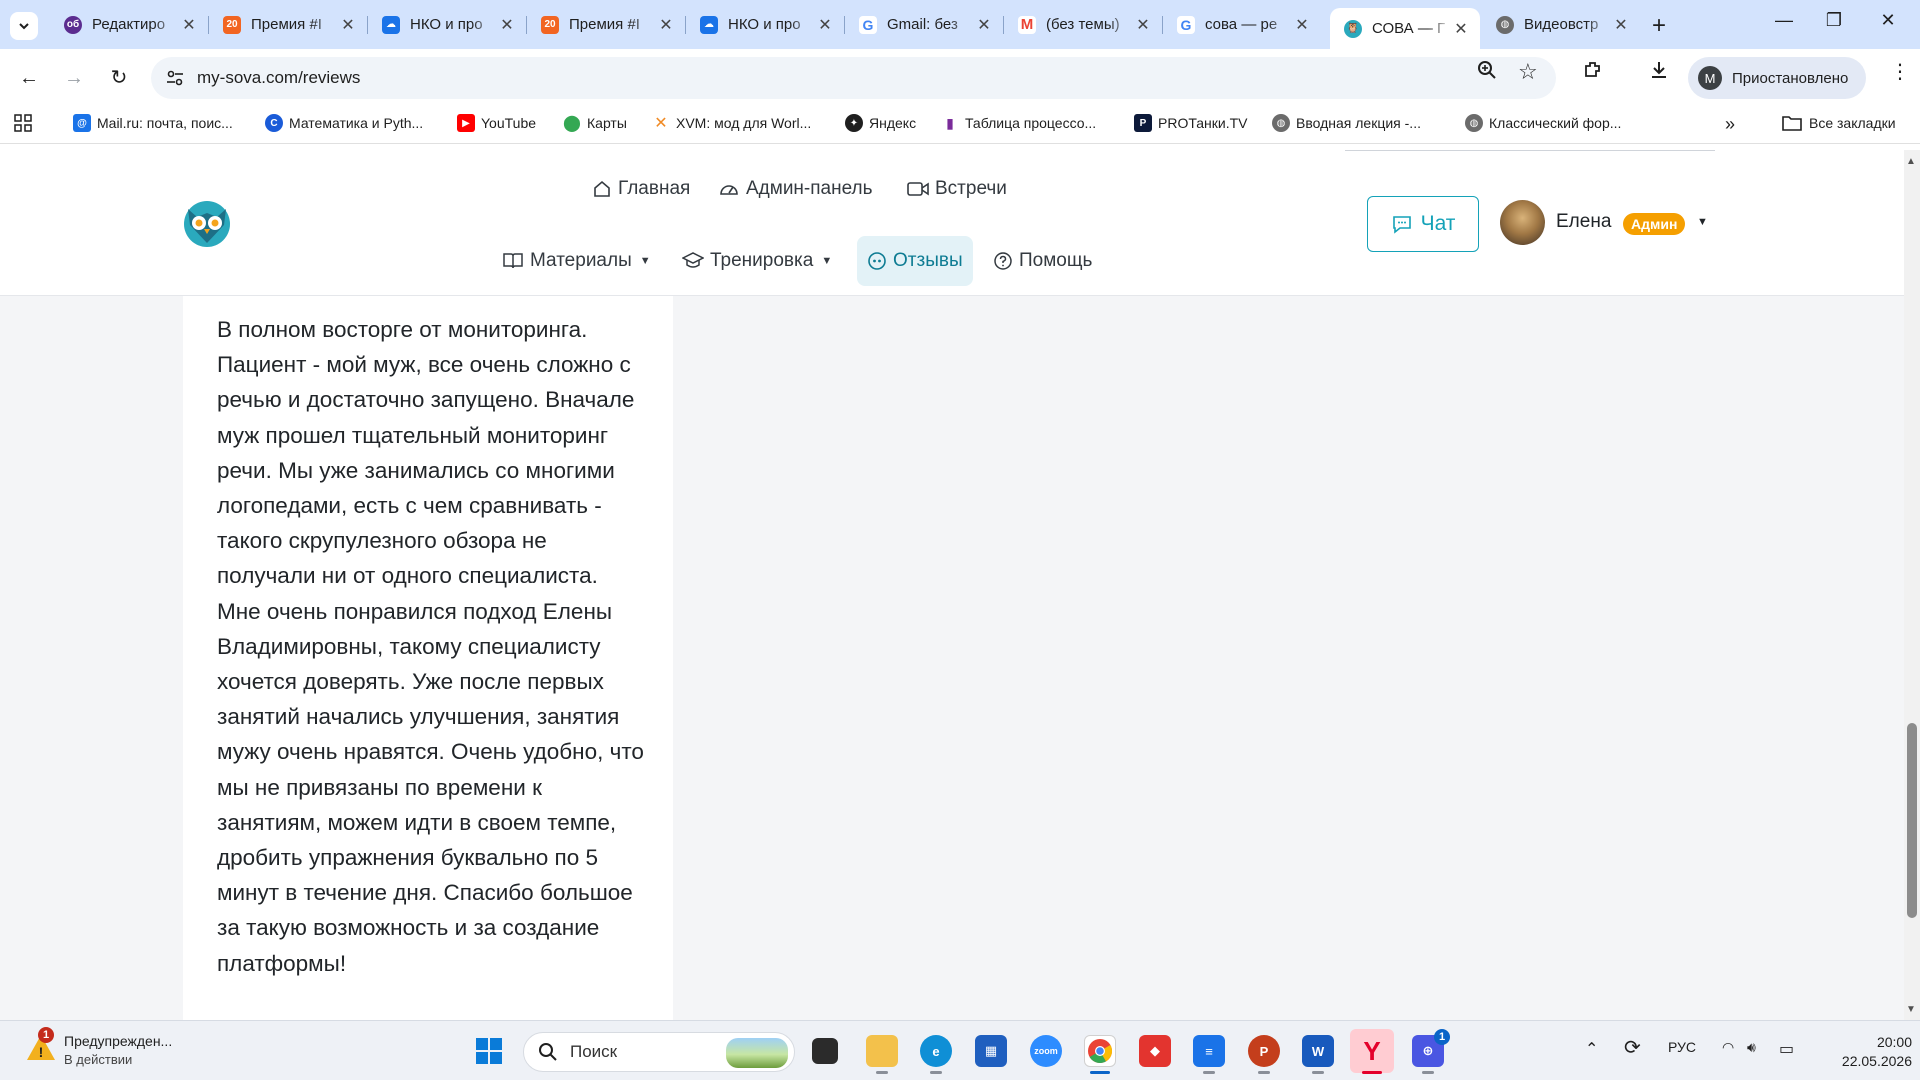 The width and height of the screenshot is (1920, 1080). What do you see at coordinates (278, 78) in the screenshot?
I see `url-text: my-sova.com/reviews` at bounding box center [278, 78].